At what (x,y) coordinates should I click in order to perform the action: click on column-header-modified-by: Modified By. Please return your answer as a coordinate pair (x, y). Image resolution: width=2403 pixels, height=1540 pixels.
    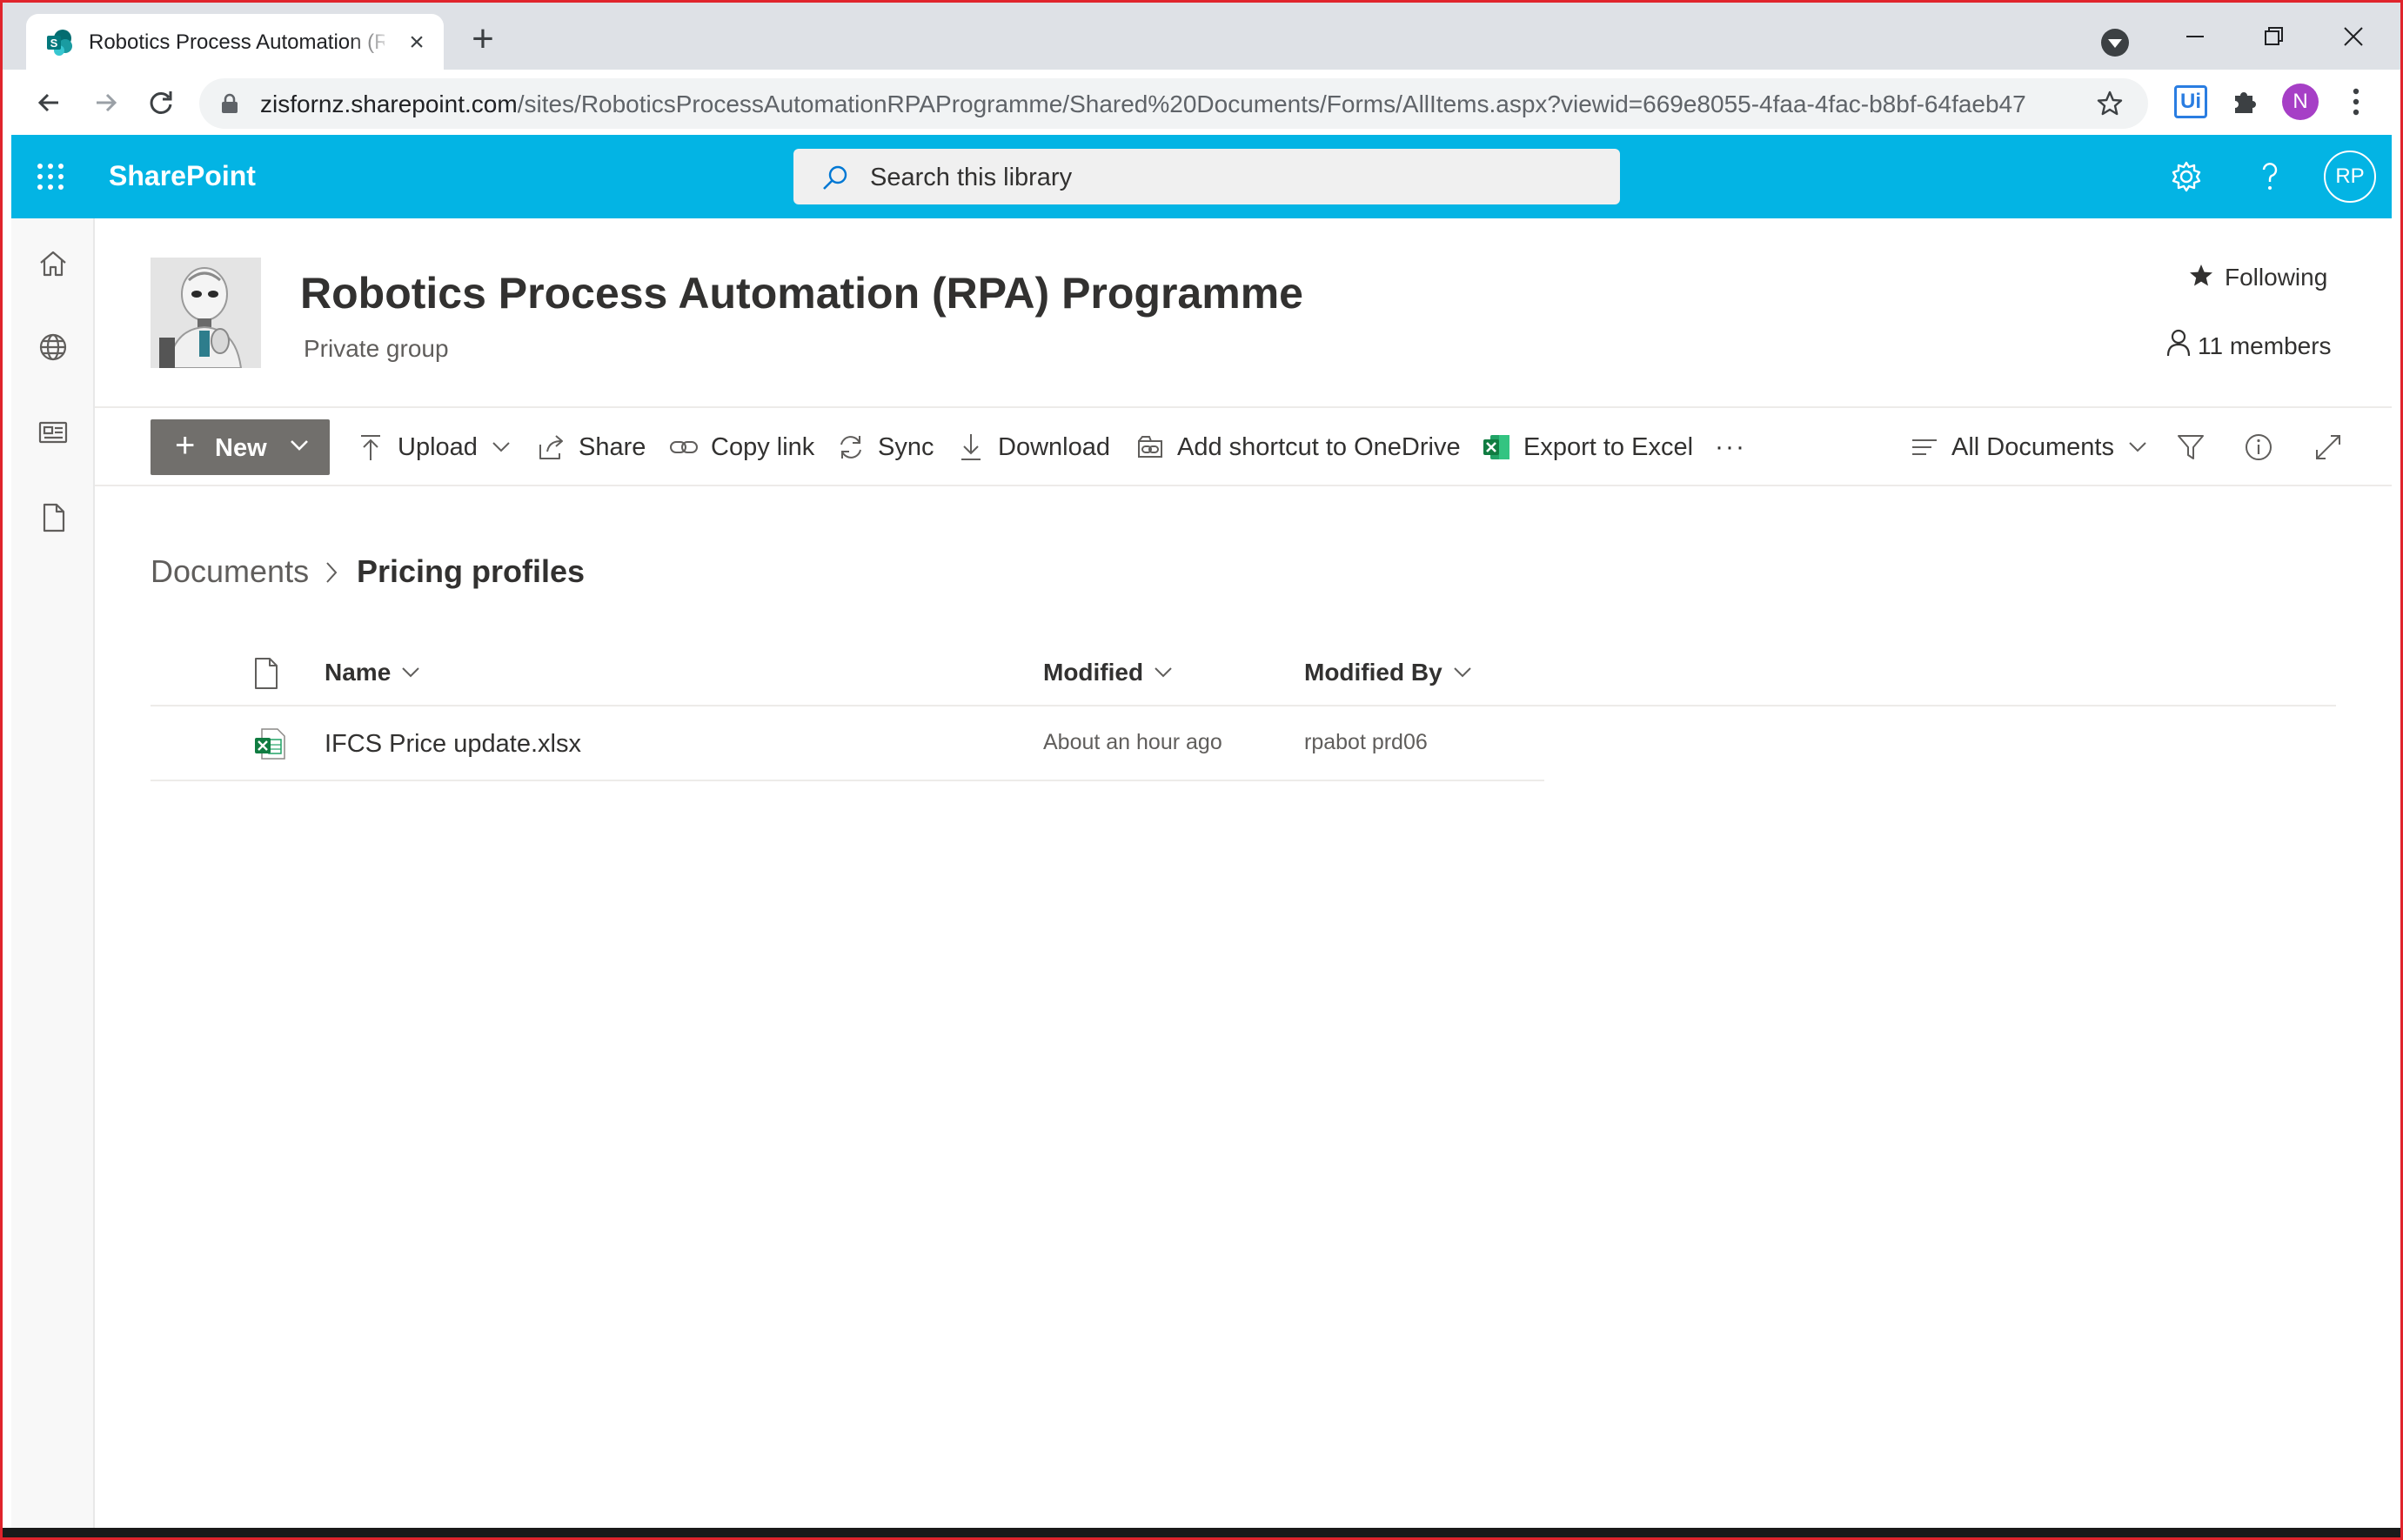
    Looking at the image, I should click on (1388, 672).